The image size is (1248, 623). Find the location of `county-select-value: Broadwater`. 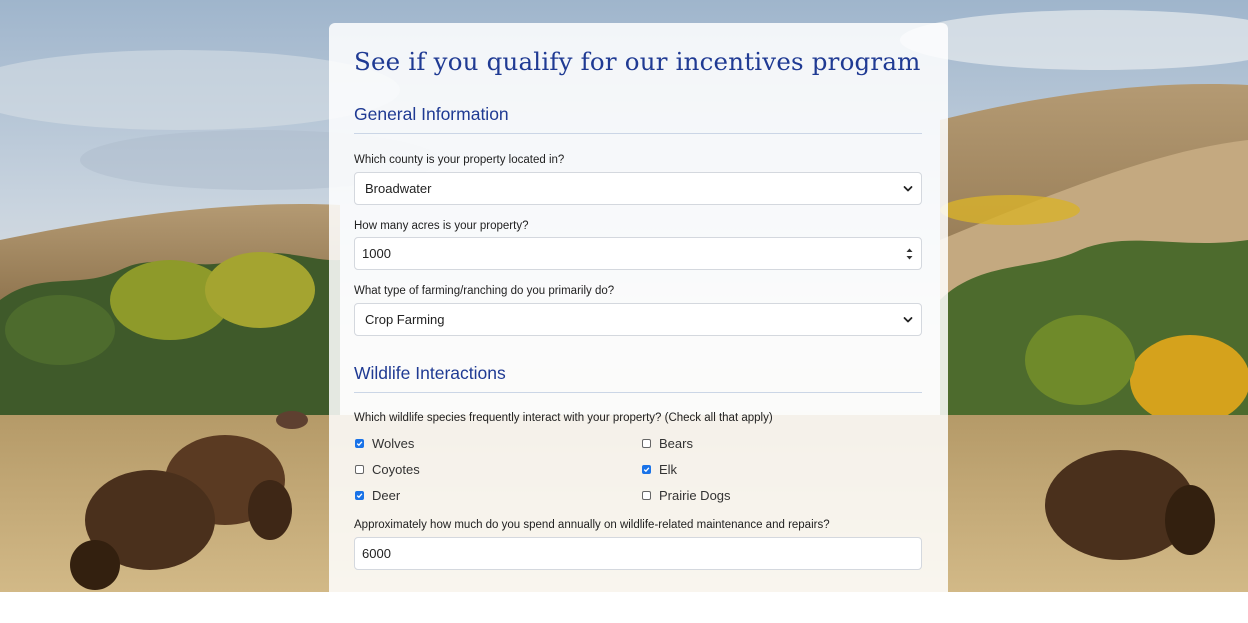

county-select-value: Broadwater is located at coordinates (398, 188).